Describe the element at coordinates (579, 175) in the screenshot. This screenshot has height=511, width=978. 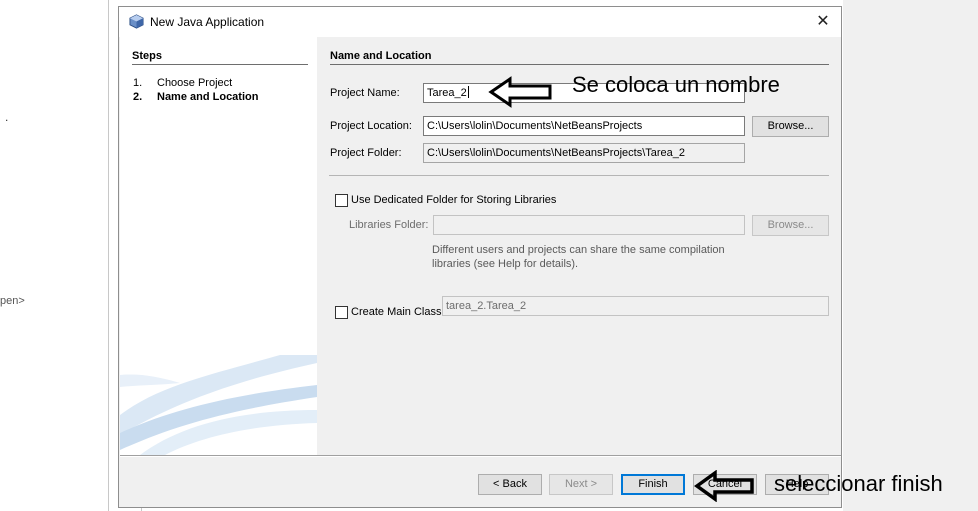
I see `section-separator` at that location.